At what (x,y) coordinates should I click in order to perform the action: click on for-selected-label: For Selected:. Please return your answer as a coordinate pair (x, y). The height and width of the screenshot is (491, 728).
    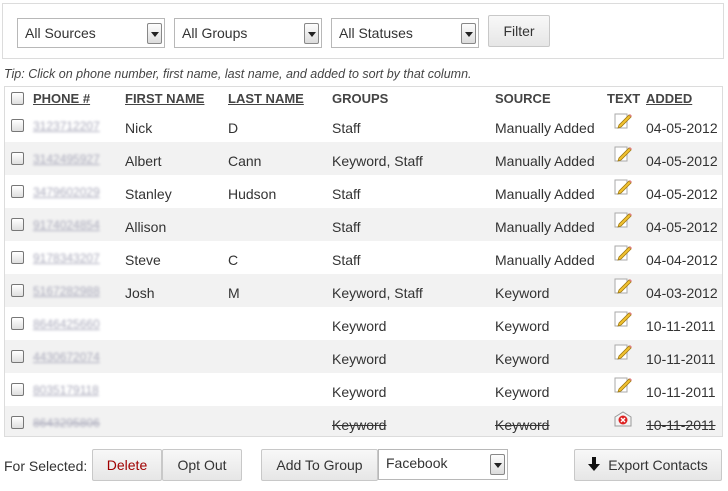
    Looking at the image, I should click on (46, 466).